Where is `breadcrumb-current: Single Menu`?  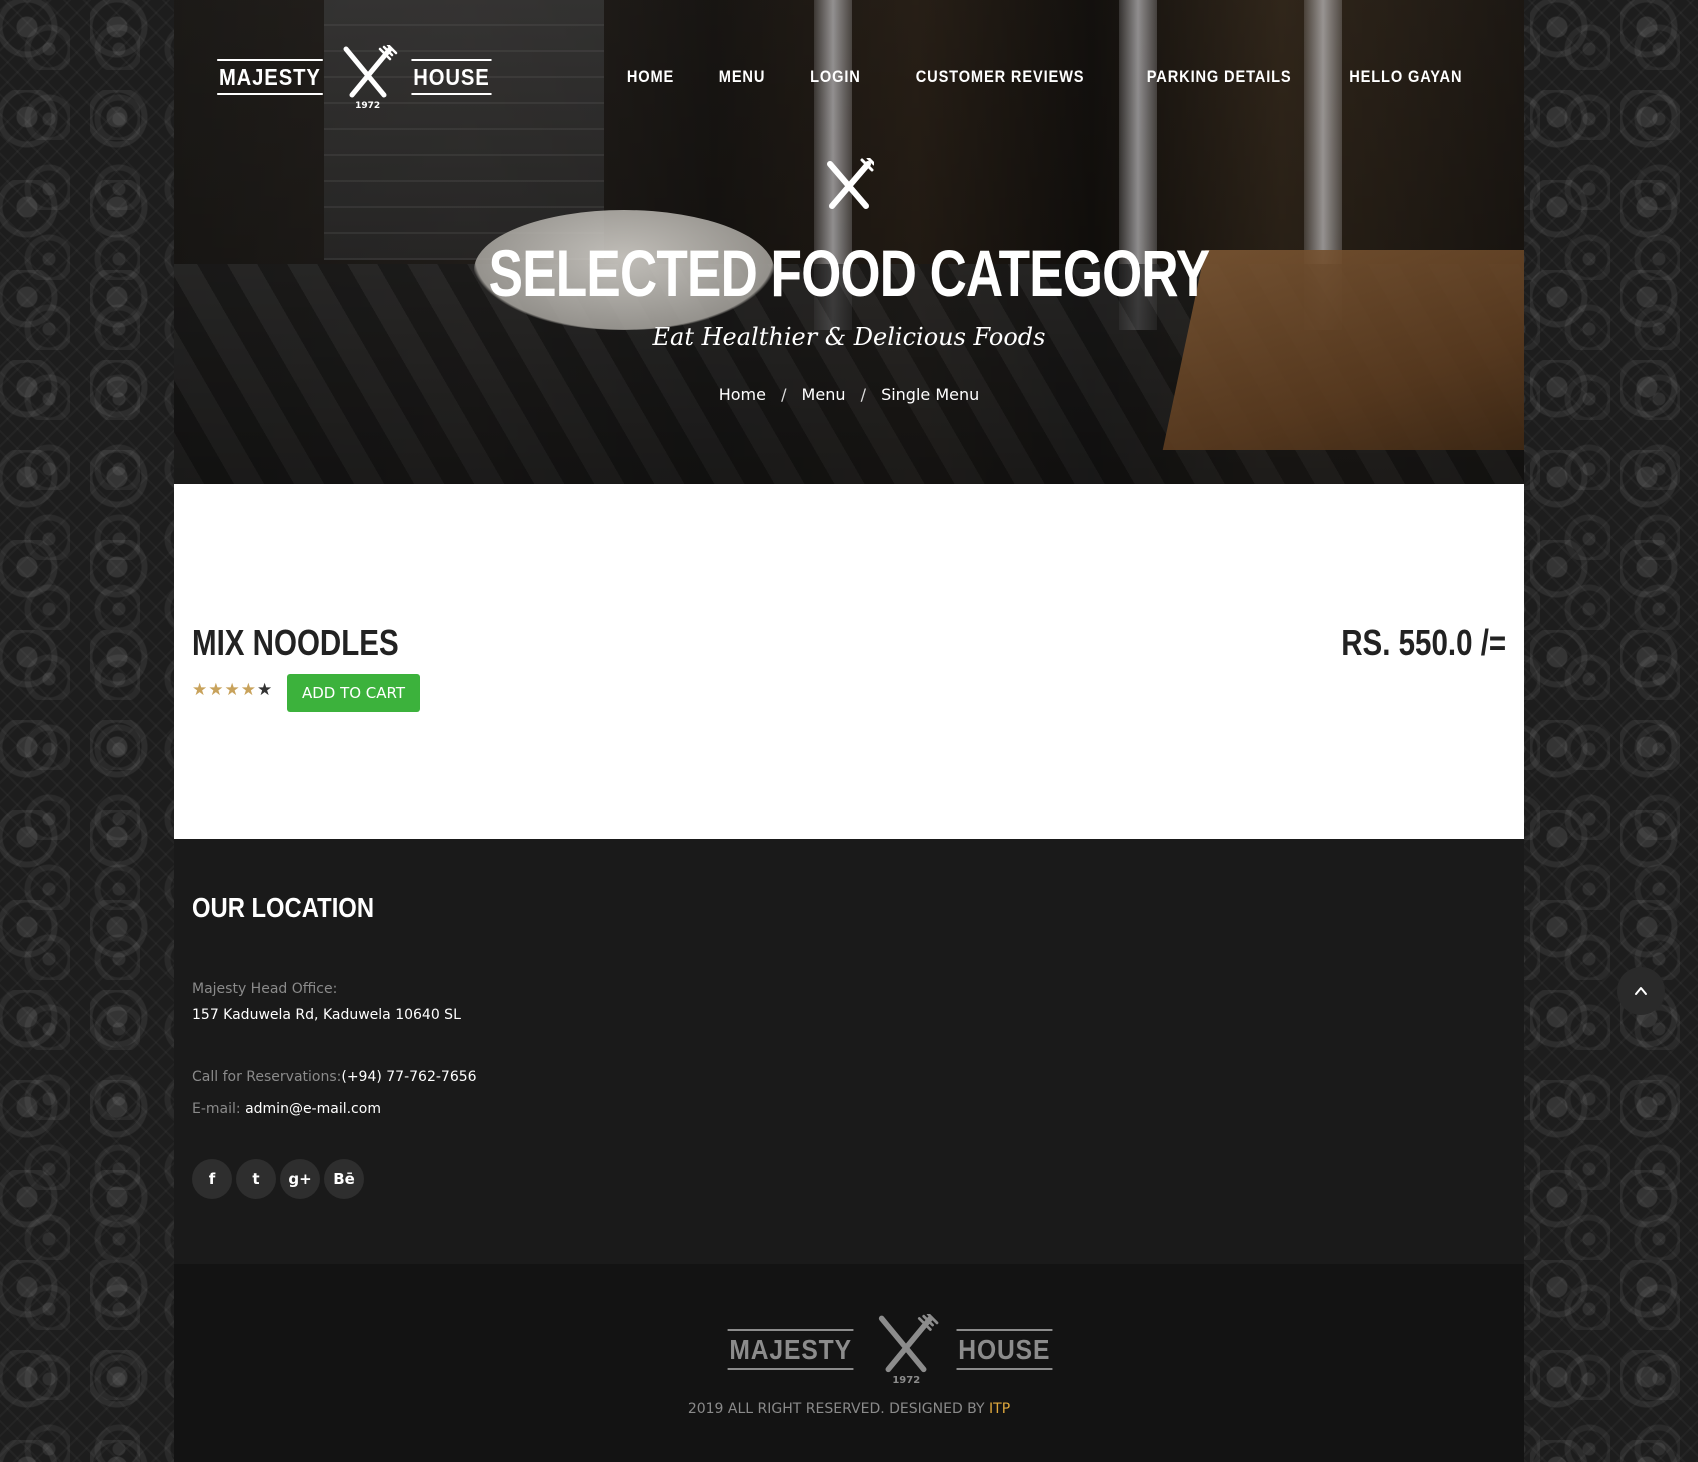 breadcrumb-current: Single Menu is located at coordinates (930, 394).